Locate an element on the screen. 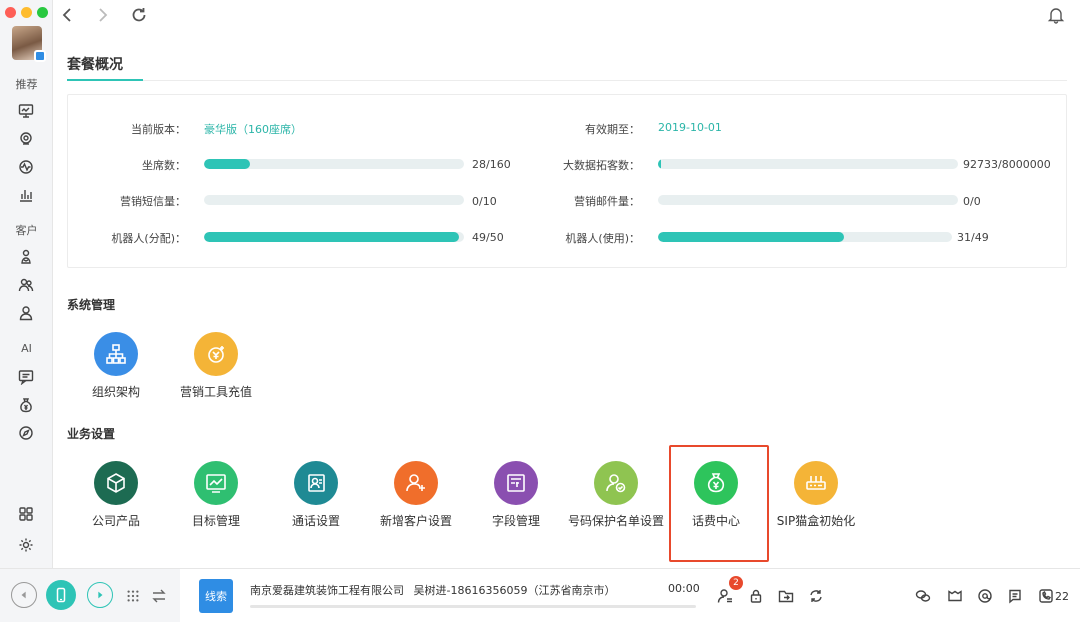 This screenshot has height=622, width=1080. bigdata-progress is located at coordinates (808, 164).